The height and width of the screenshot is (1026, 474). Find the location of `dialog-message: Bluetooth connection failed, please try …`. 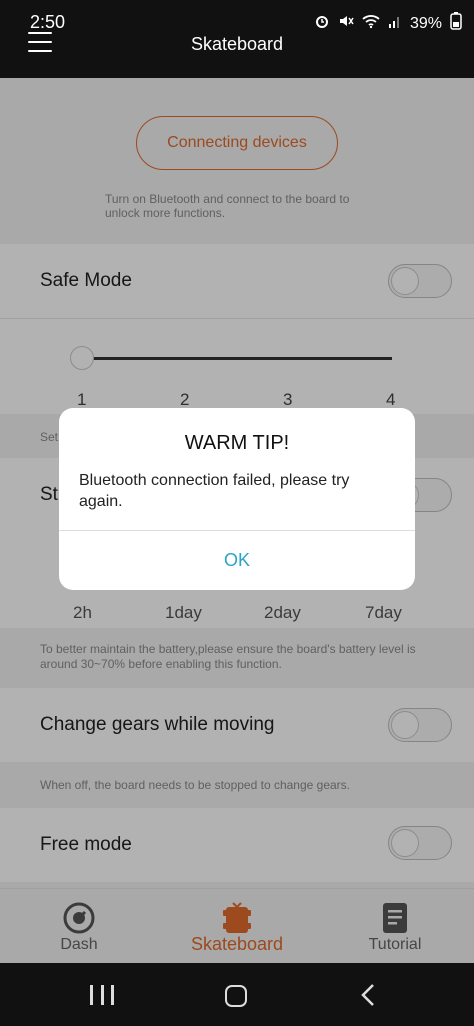

dialog-message: Bluetooth connection failed, please try … is located at coordinates (214, 491).